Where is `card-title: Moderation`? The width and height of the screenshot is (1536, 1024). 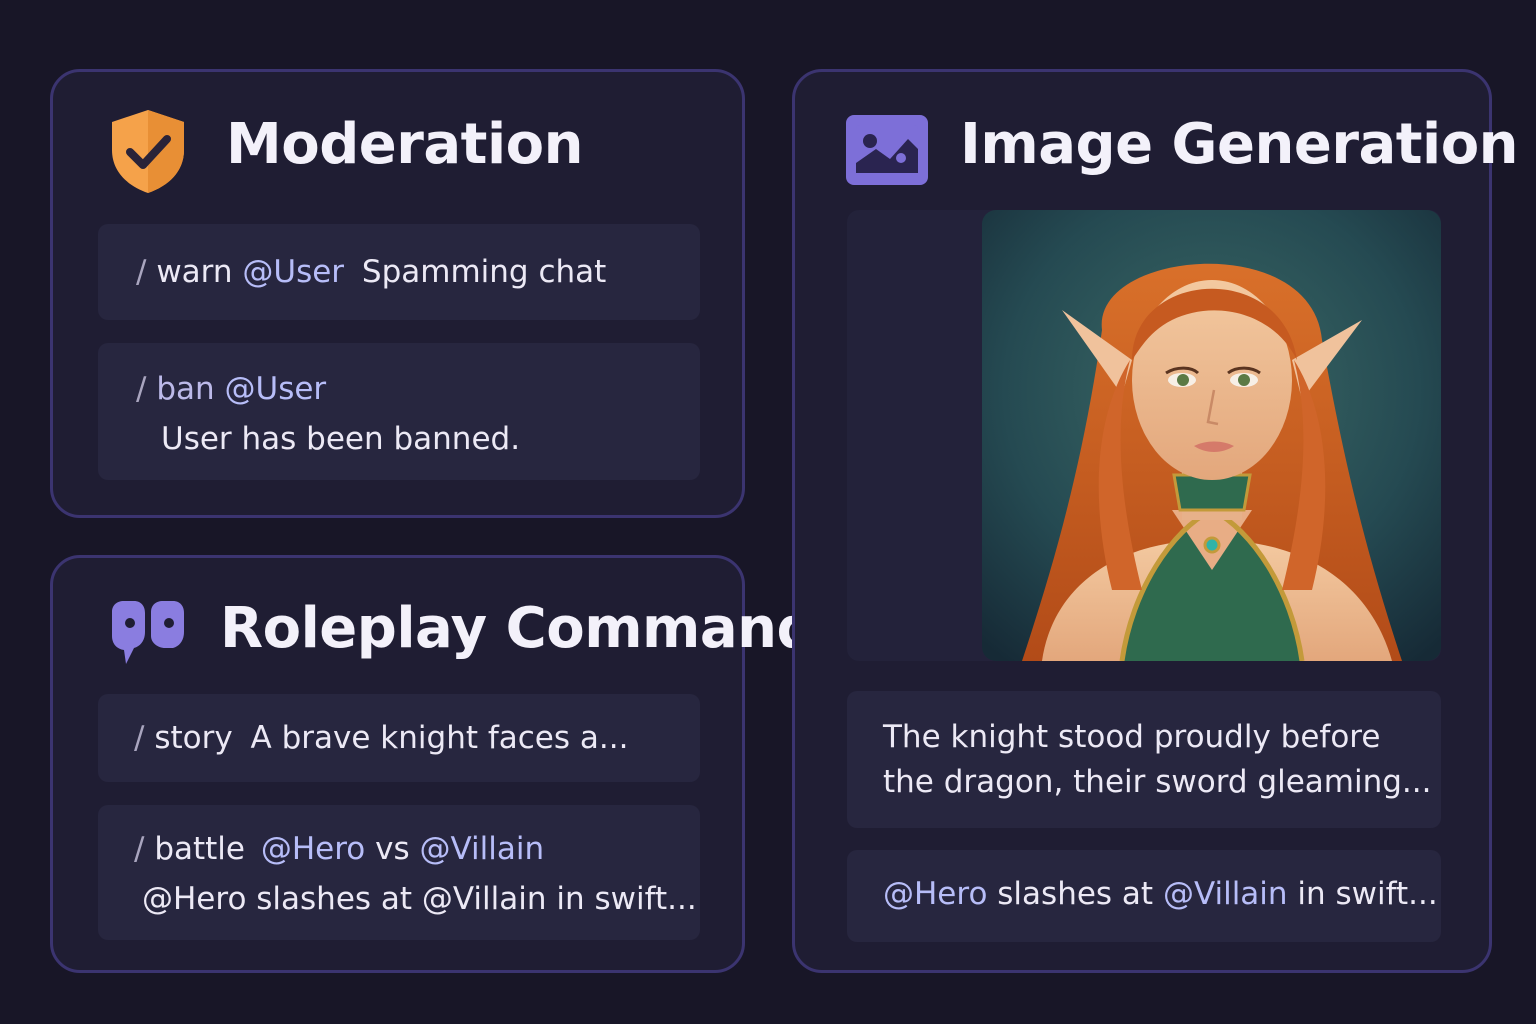
card-title: Moderation is located at coordinates (404, 144).